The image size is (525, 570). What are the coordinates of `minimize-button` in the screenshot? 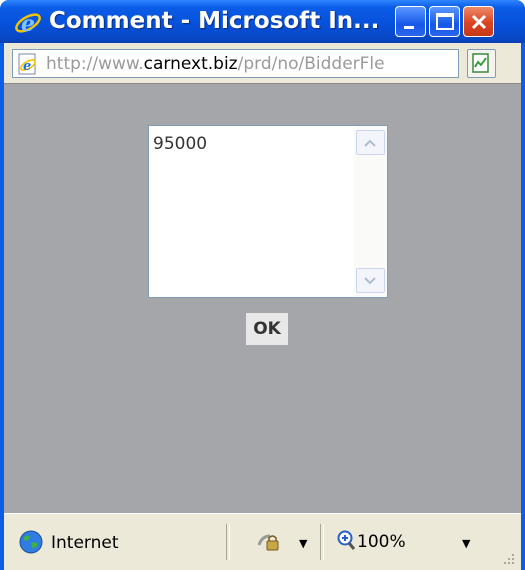 It's located at (410, 21).